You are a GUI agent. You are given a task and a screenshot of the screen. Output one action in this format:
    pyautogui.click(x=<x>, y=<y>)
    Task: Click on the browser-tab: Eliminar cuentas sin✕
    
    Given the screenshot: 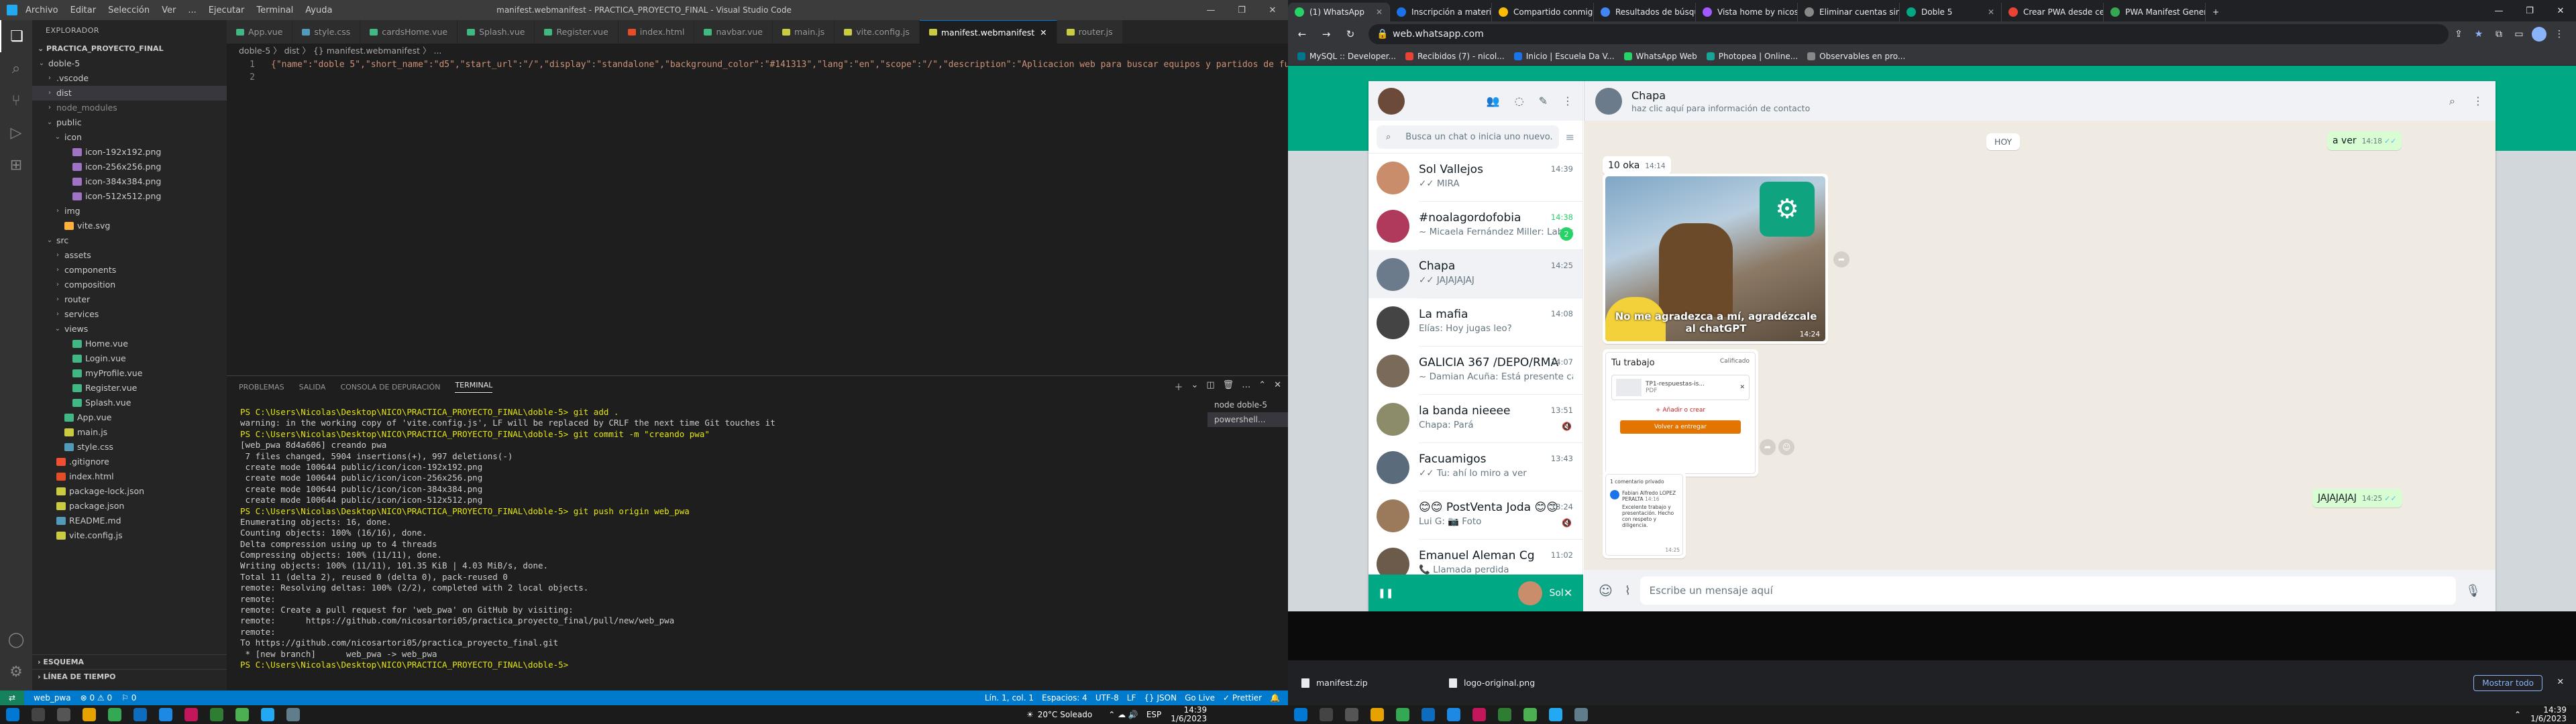 What is the action you would take?
    pyautogui.click(x=1849, y=12)
    